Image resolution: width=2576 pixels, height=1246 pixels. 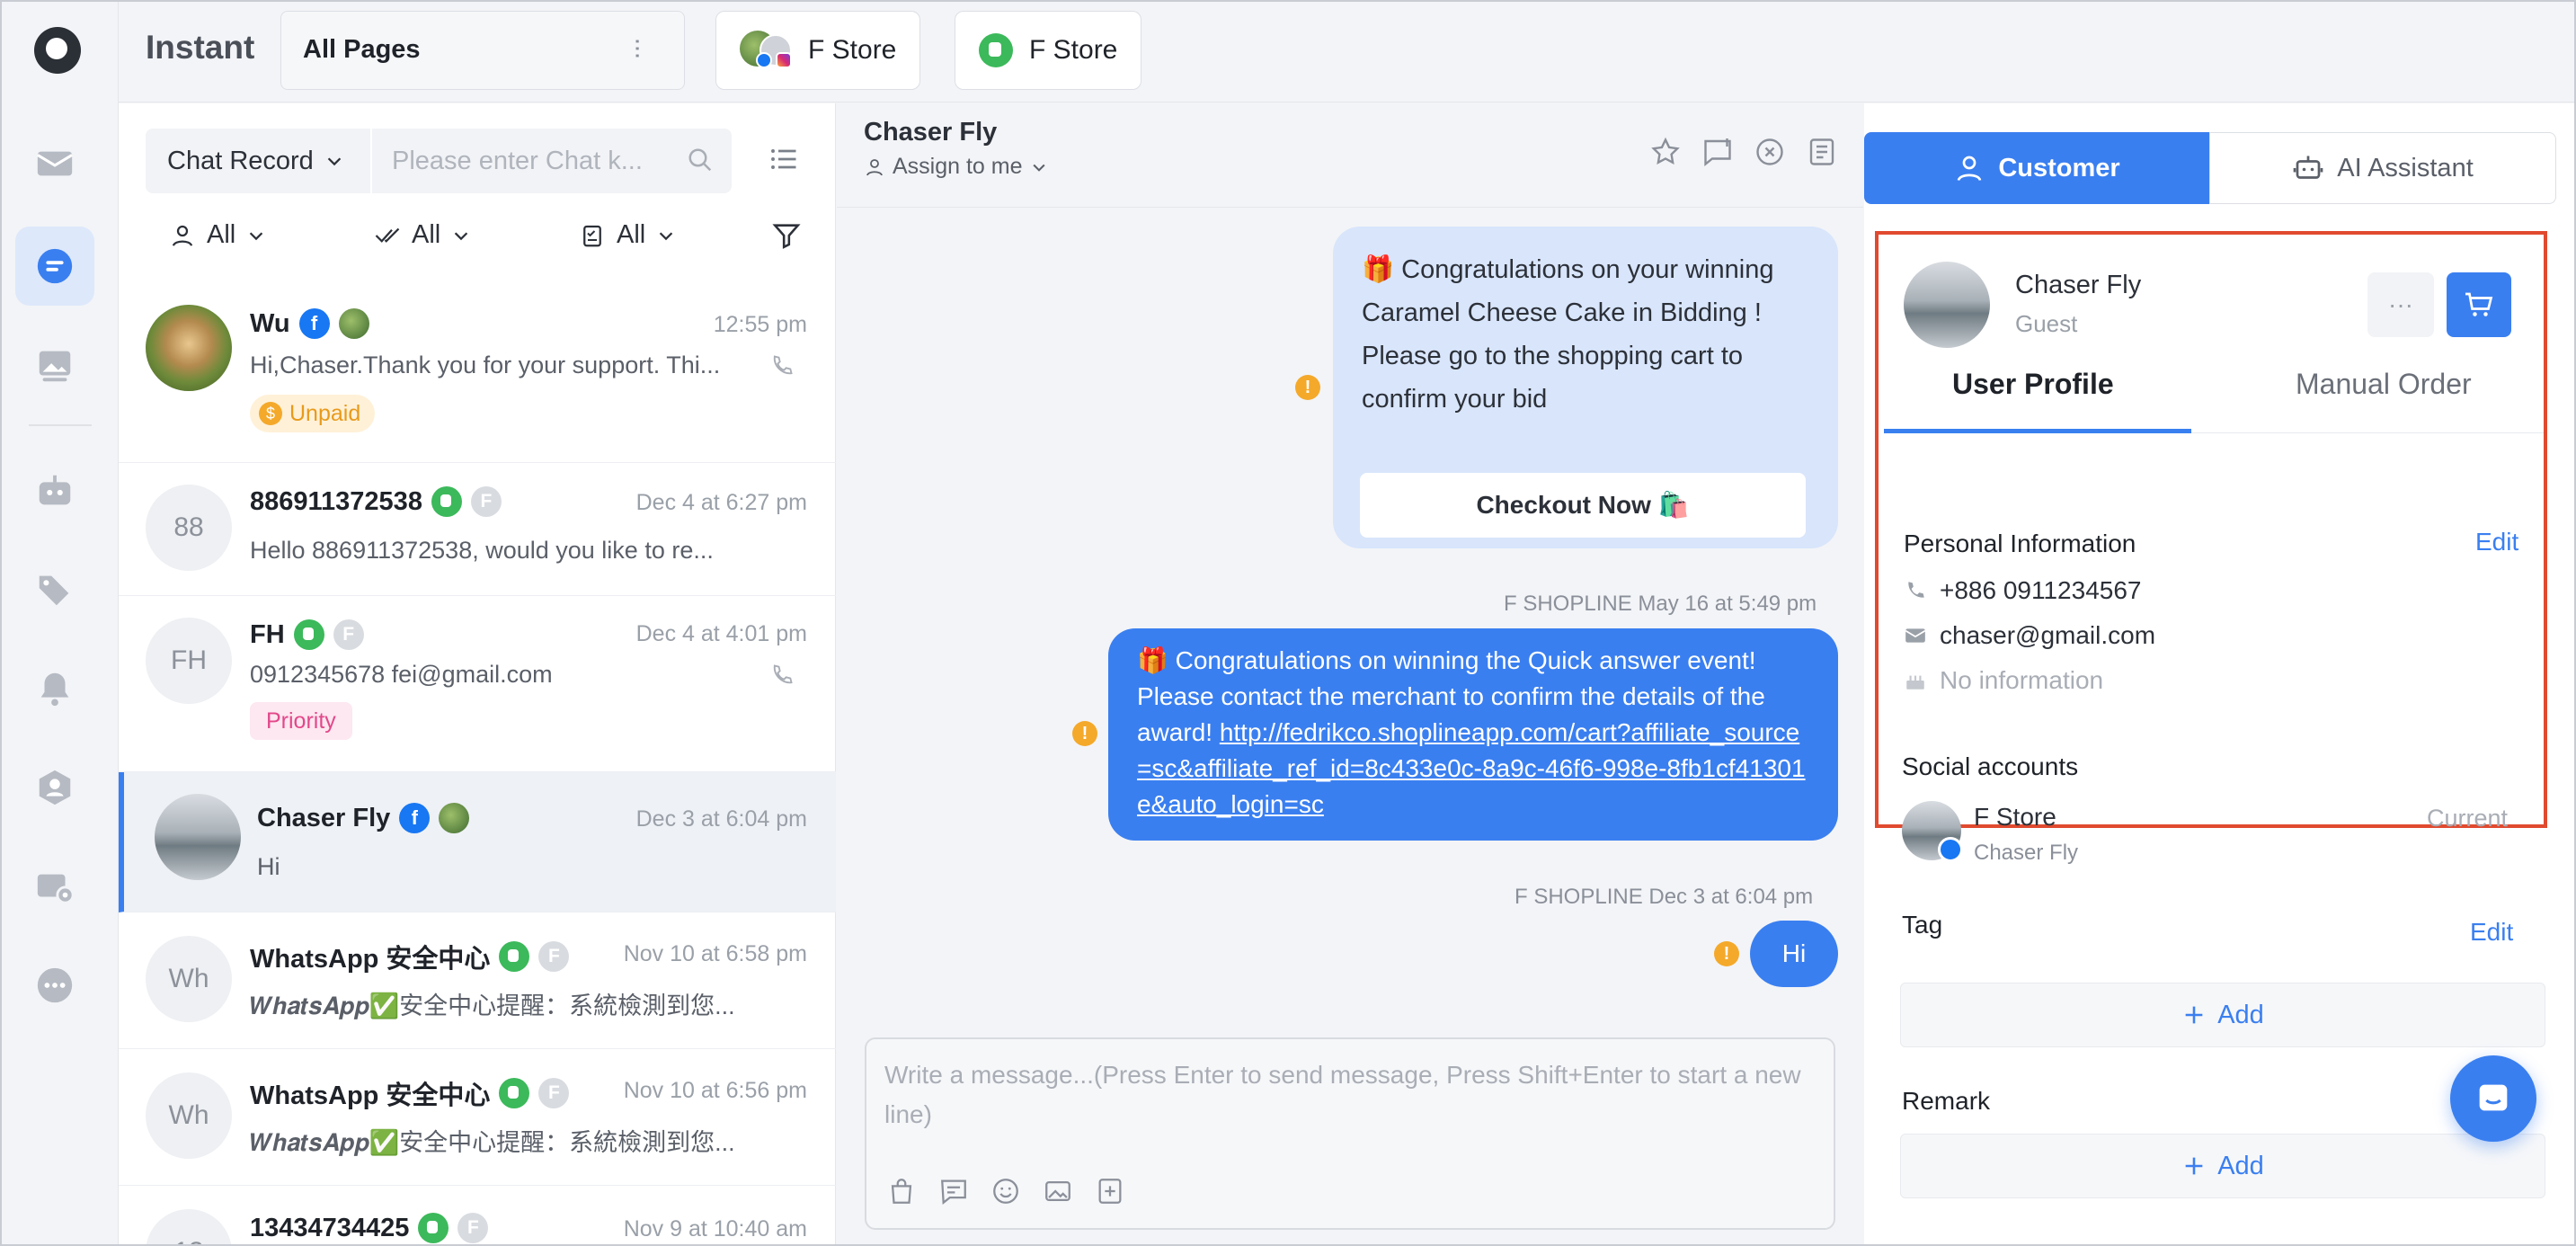 What do you see at coordinates (54, 985) in the screenshot?
I see `more-icon` at bounding box center [54, 985].